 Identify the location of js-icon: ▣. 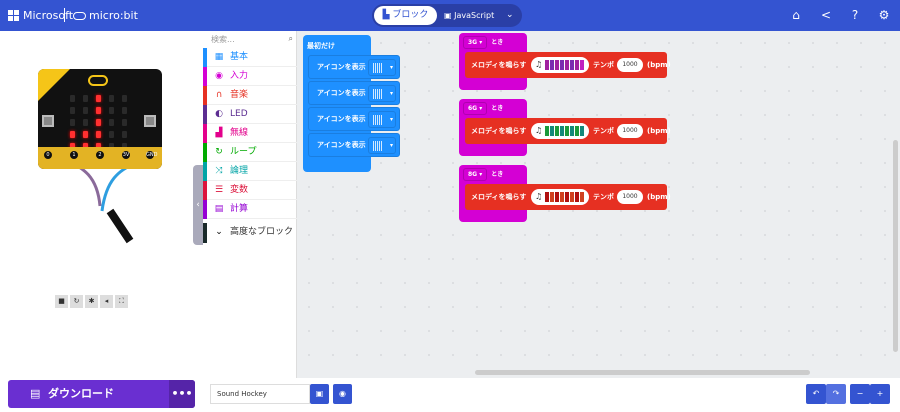
(449, 15).